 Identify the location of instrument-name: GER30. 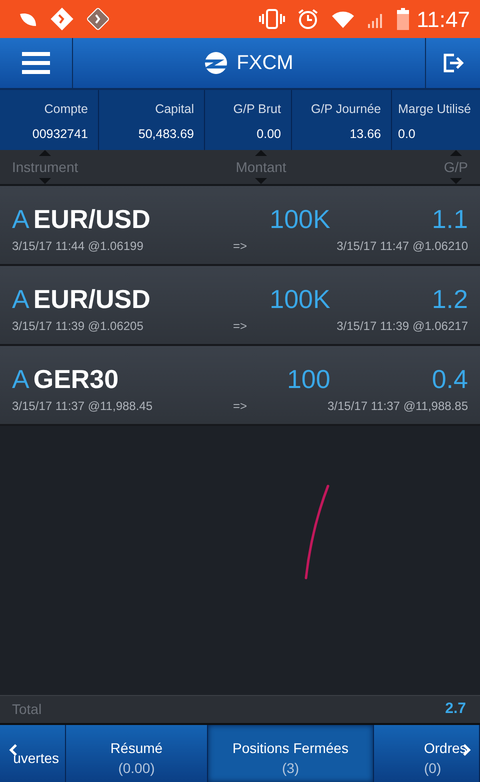
(76, 379).